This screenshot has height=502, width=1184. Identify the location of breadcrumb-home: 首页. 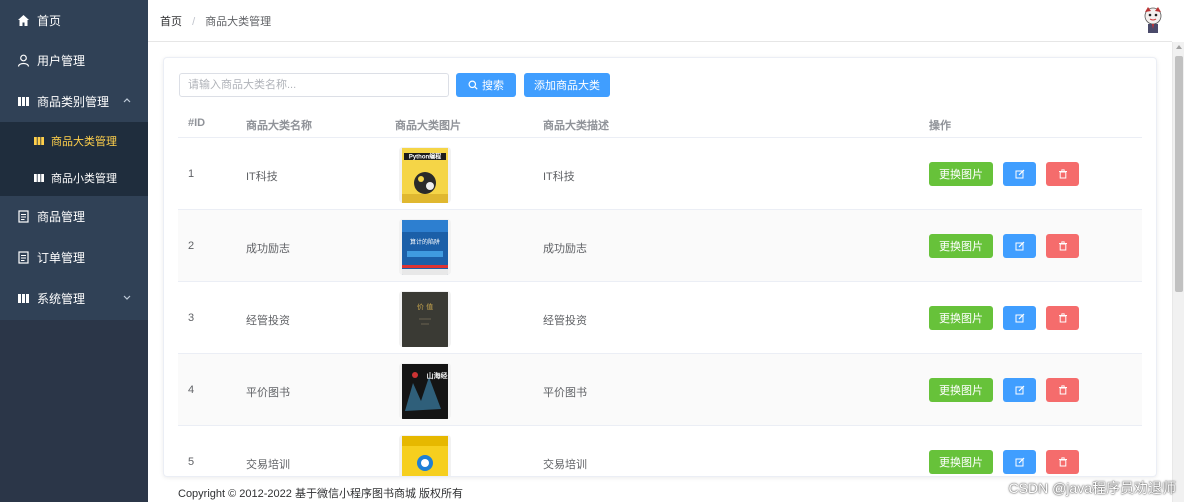
(171, 22).